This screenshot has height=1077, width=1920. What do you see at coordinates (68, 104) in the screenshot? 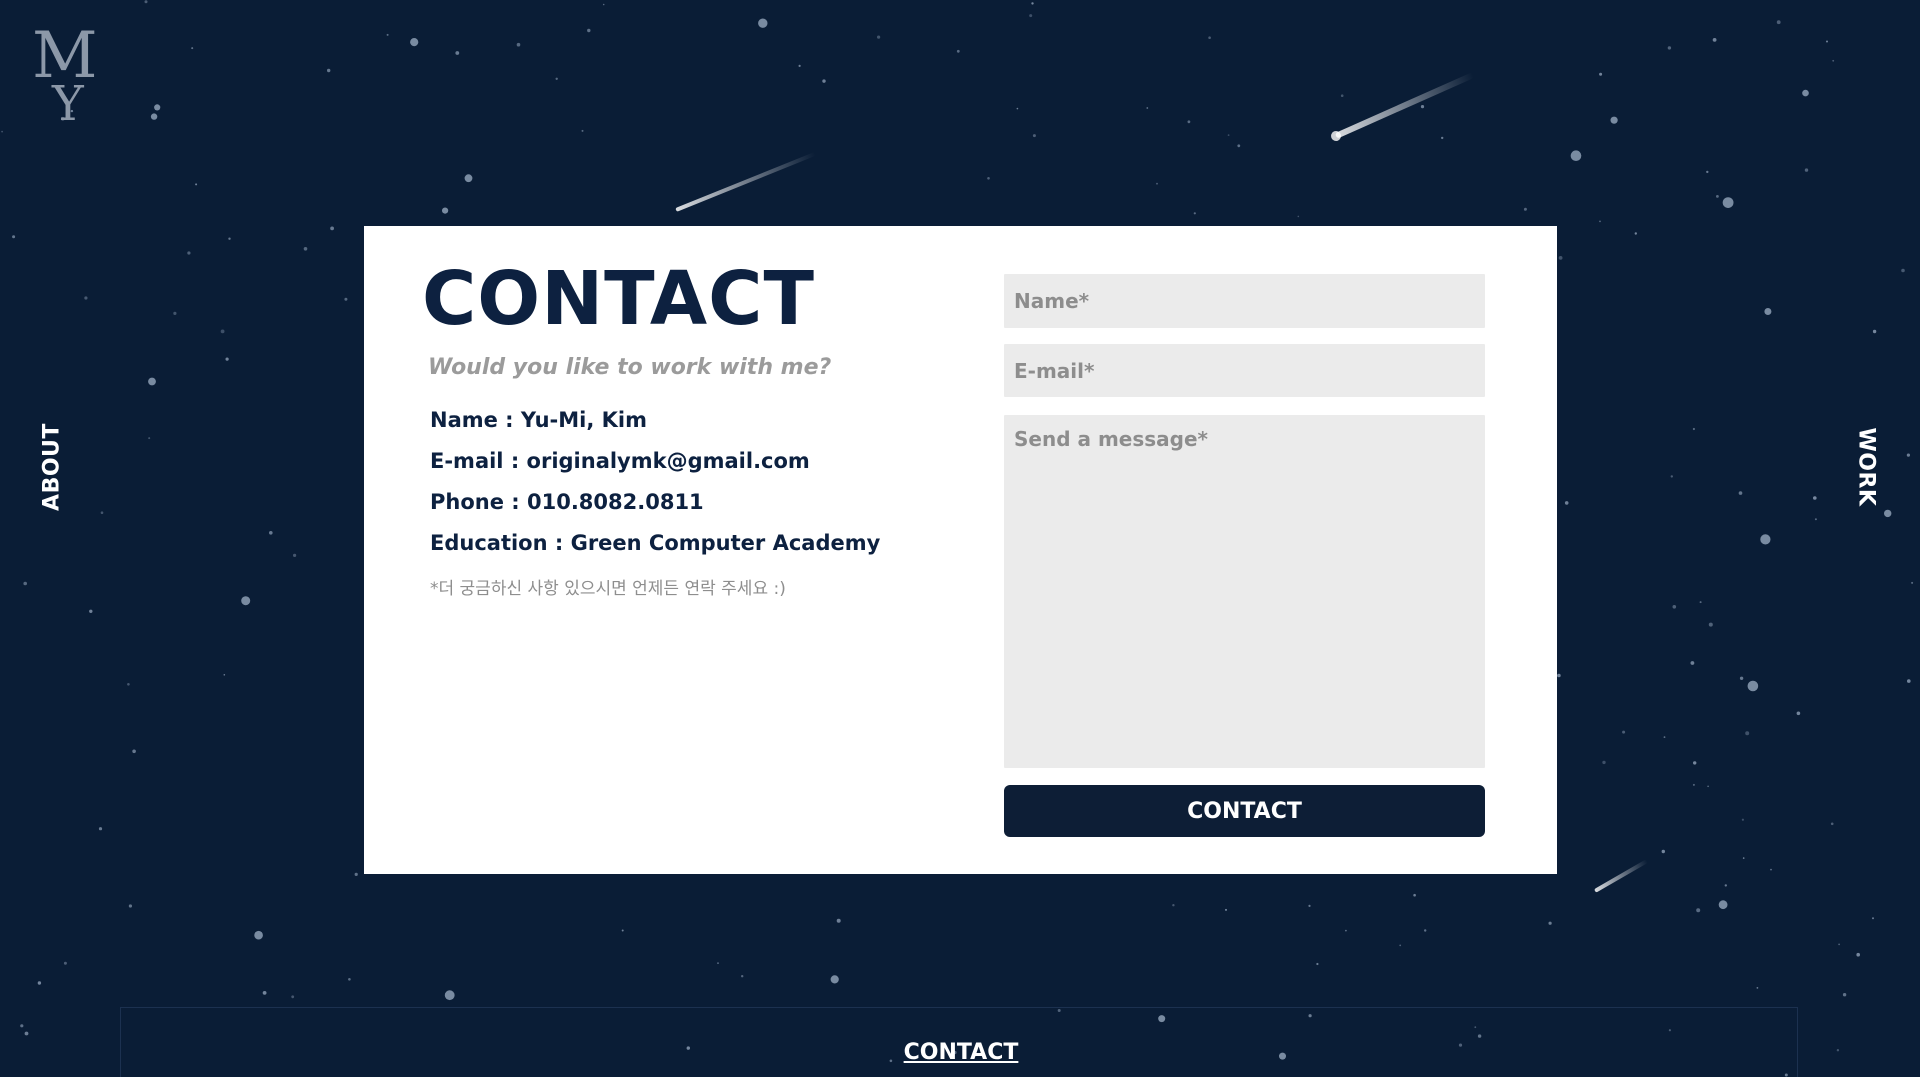
I see `logo-letter-y: Y` at bounding box center [68, 104].